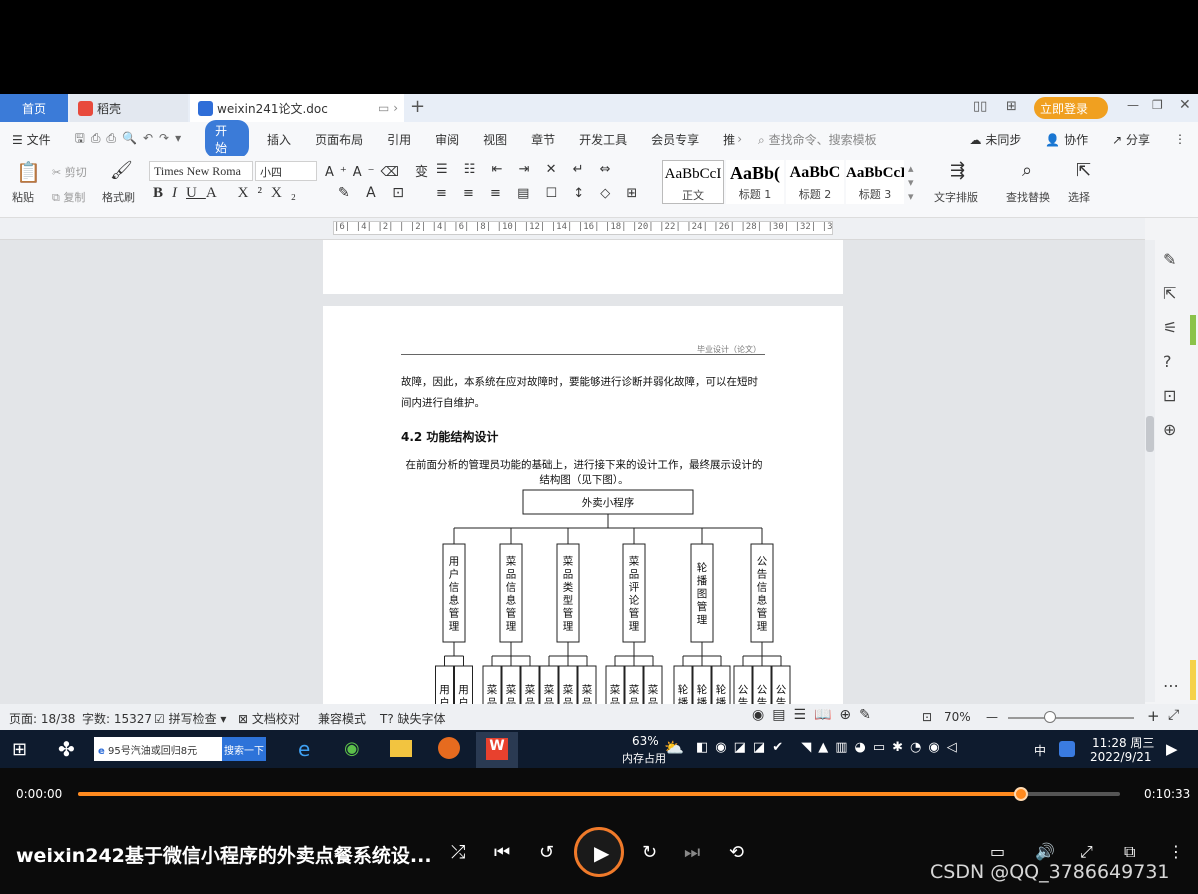 This screenshot has height=894, width=1198. What do you see at coordinates (956, 197) in the screenshot?
I see `text-layout-button: 文字排版` at bounding box center [956, 197].